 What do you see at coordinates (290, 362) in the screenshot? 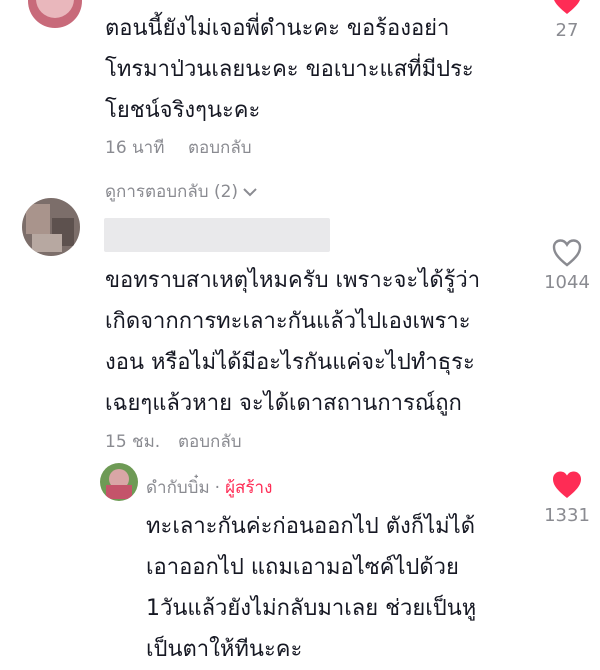
I see `comment-line: งอน หรือไม่ได้มีอะไรกันแค่จะไปทำธุระ` at bounding box center [290, 362].